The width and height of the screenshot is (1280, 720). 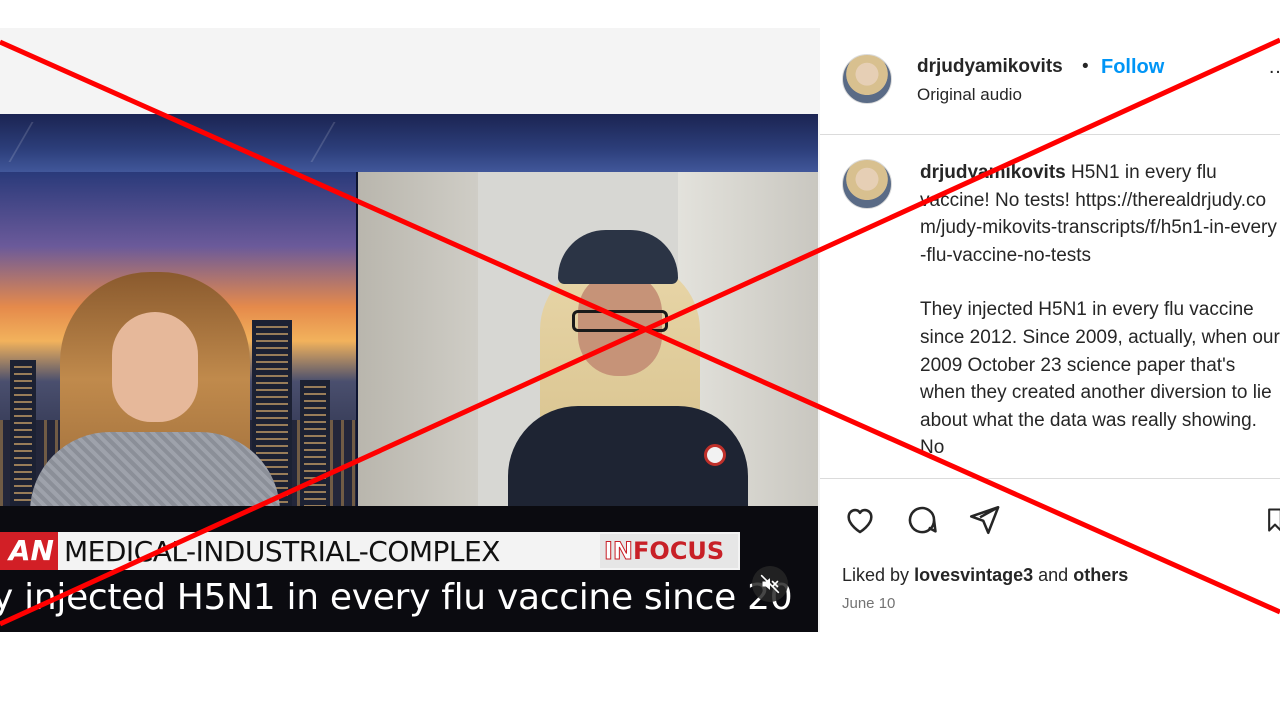 What do you see at coordinates (1100, 575) in the screenshot?
I see `liked-by-others: others` at bounding box center [1100, 575].